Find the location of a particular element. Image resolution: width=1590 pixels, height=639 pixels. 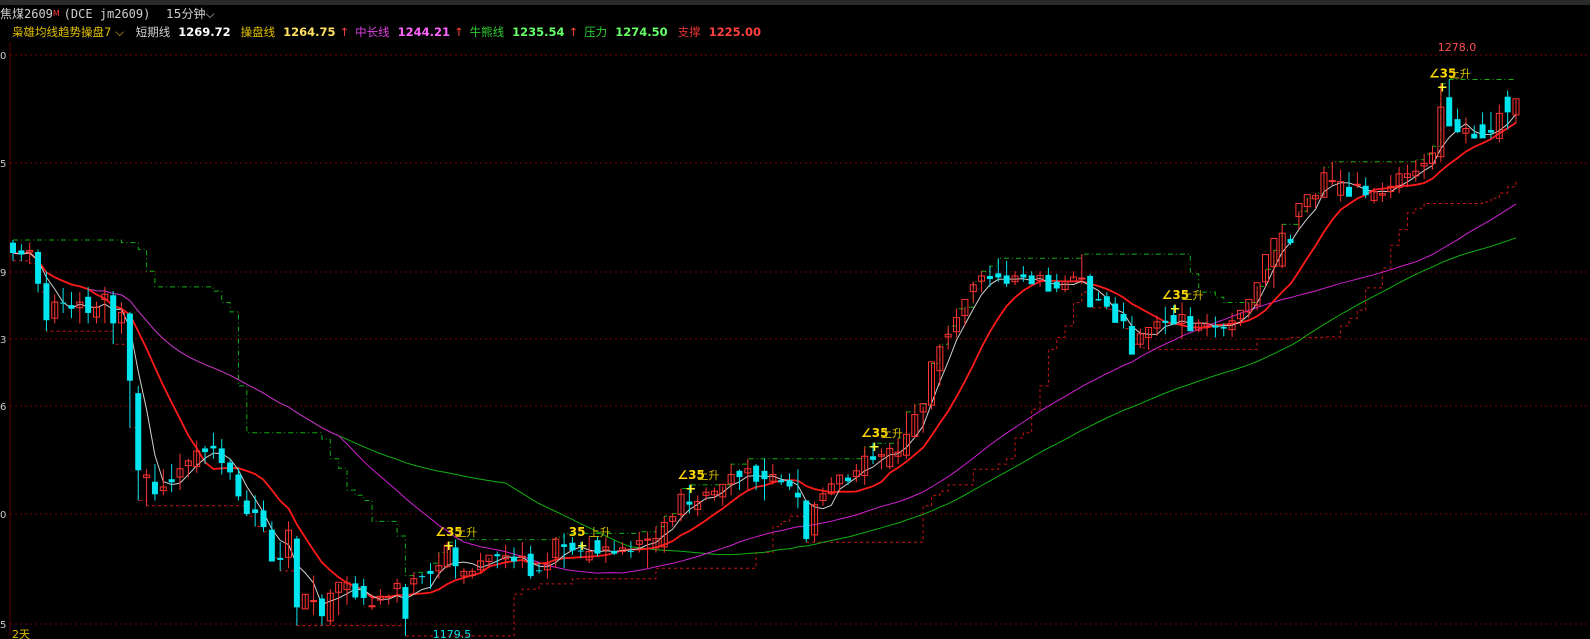

price-axis-labels: 0 5 9 3 6 0 5 is located at coordinates (3, 341).